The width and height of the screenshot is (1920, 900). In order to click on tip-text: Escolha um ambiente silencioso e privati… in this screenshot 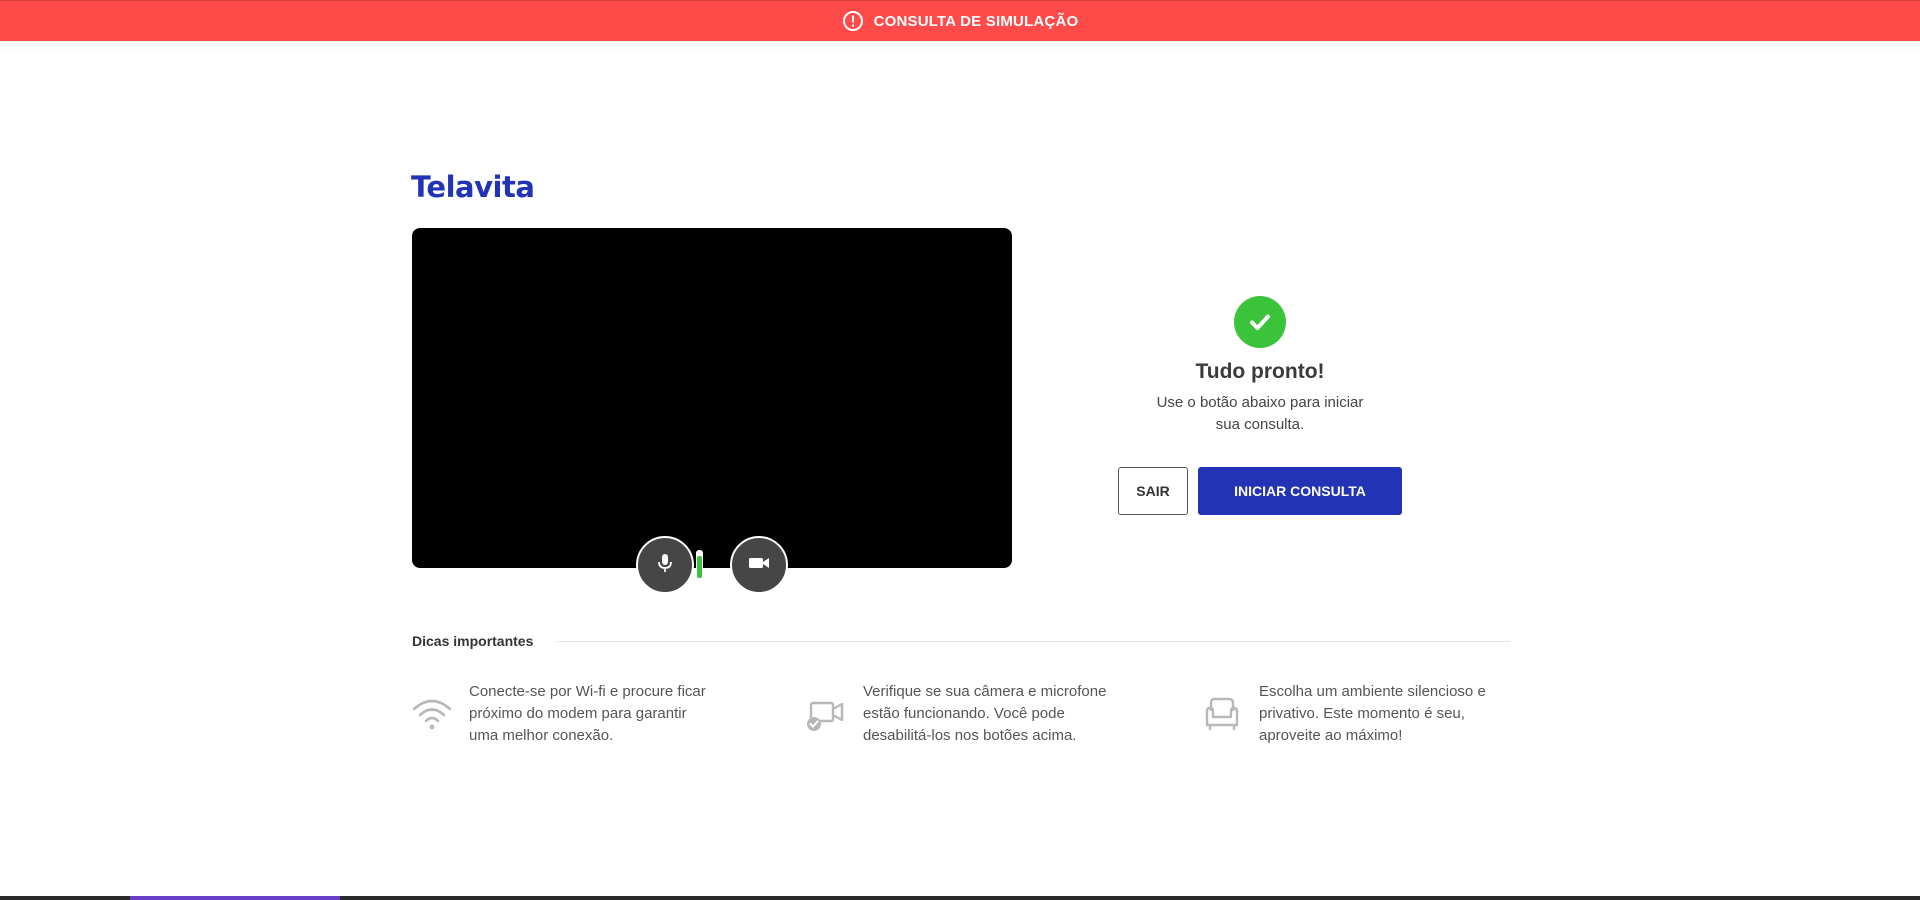, I will do `click(1372, 713)`.